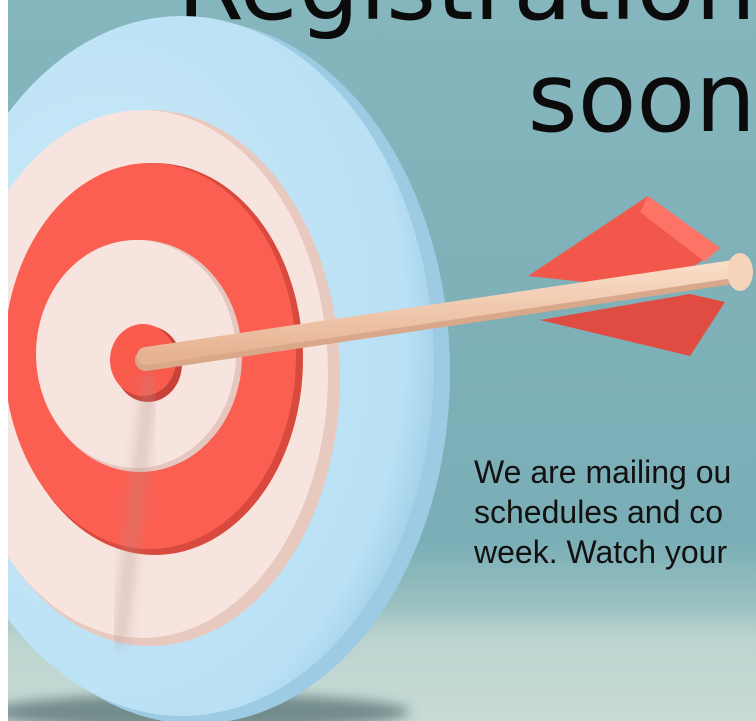 This screenshot has width=756, height=721. Describe the element at coordinates (4, 360) in the screenshot. I see `left-border` at that location.